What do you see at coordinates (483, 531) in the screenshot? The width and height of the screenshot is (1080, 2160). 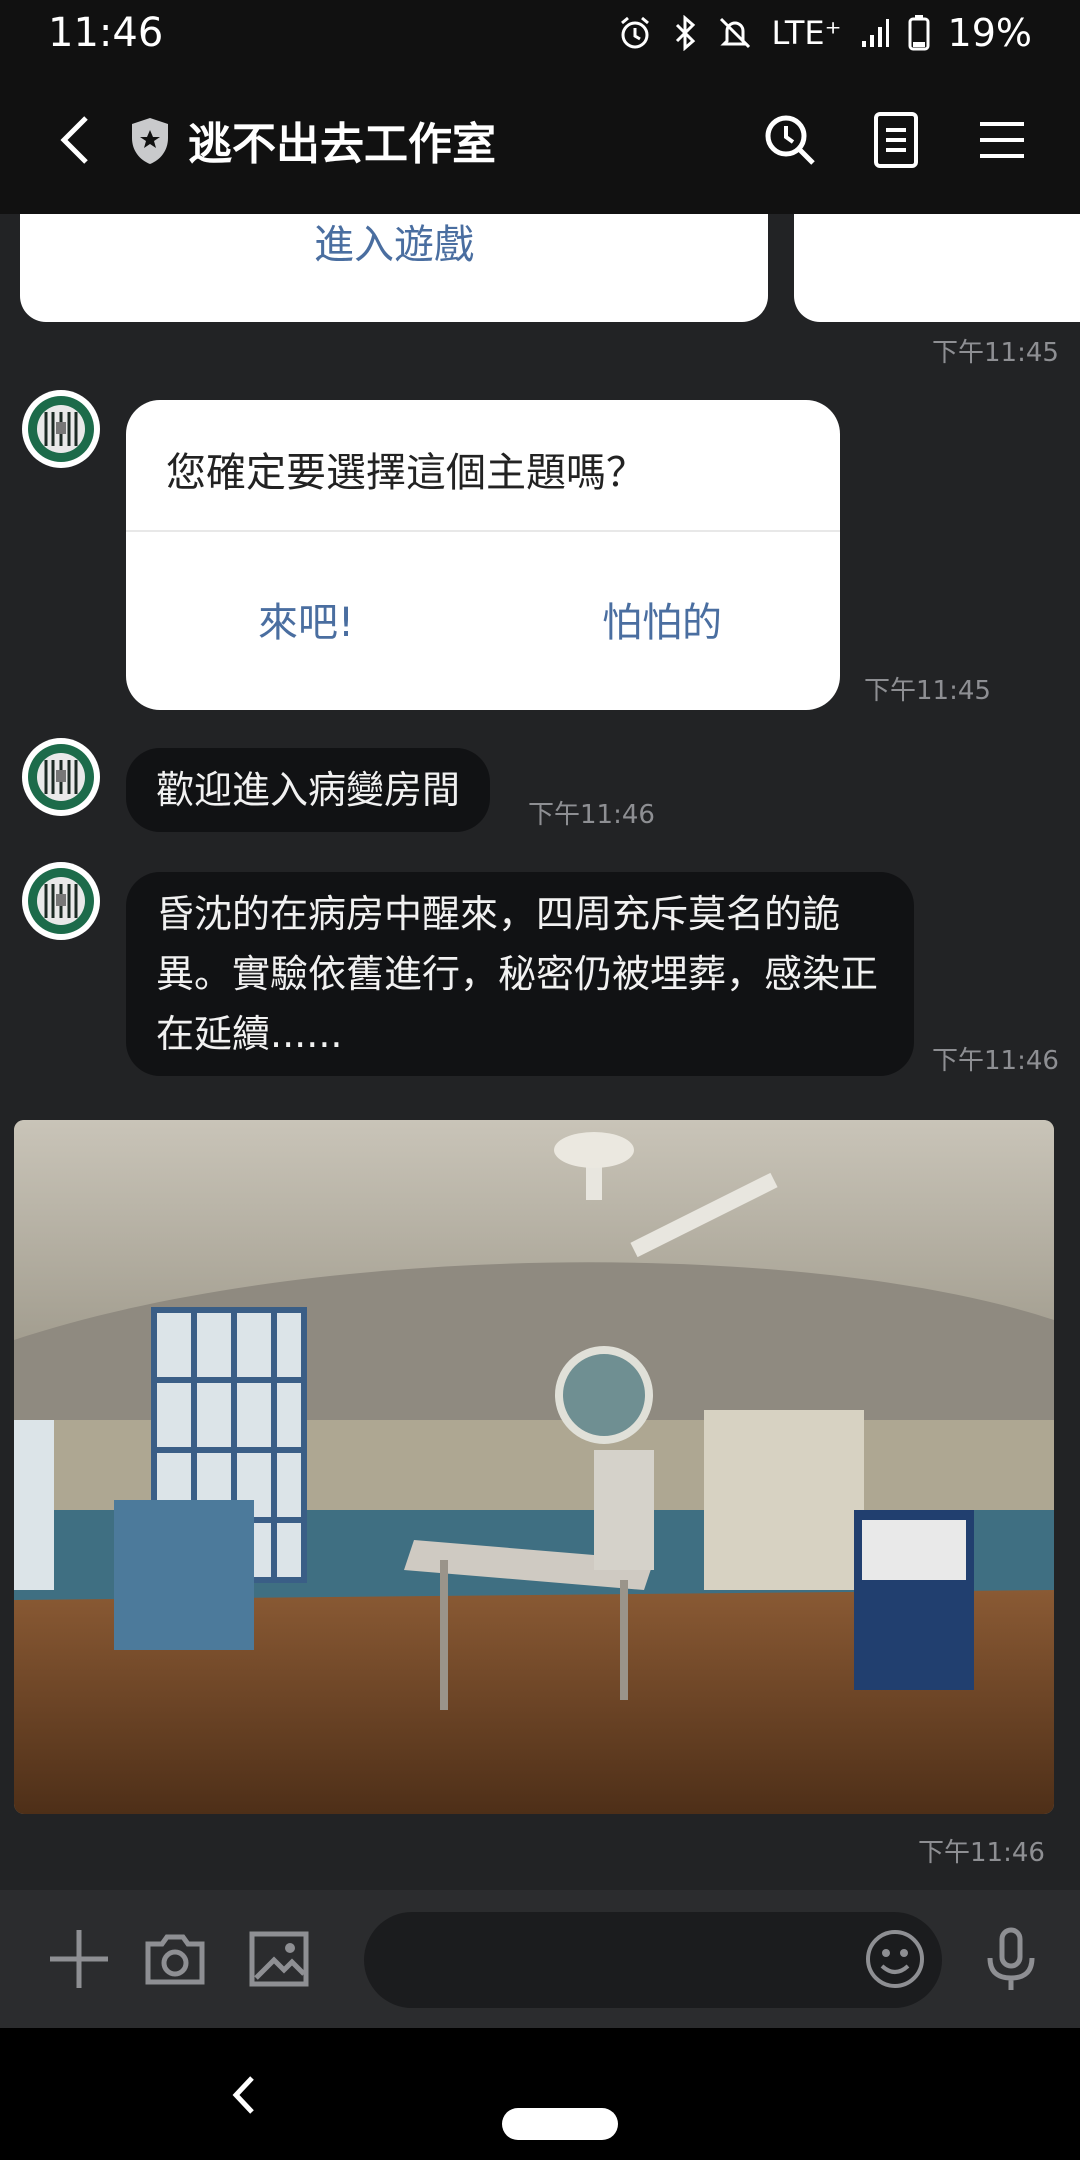 I see `divider` at bounding box center [483, 531].